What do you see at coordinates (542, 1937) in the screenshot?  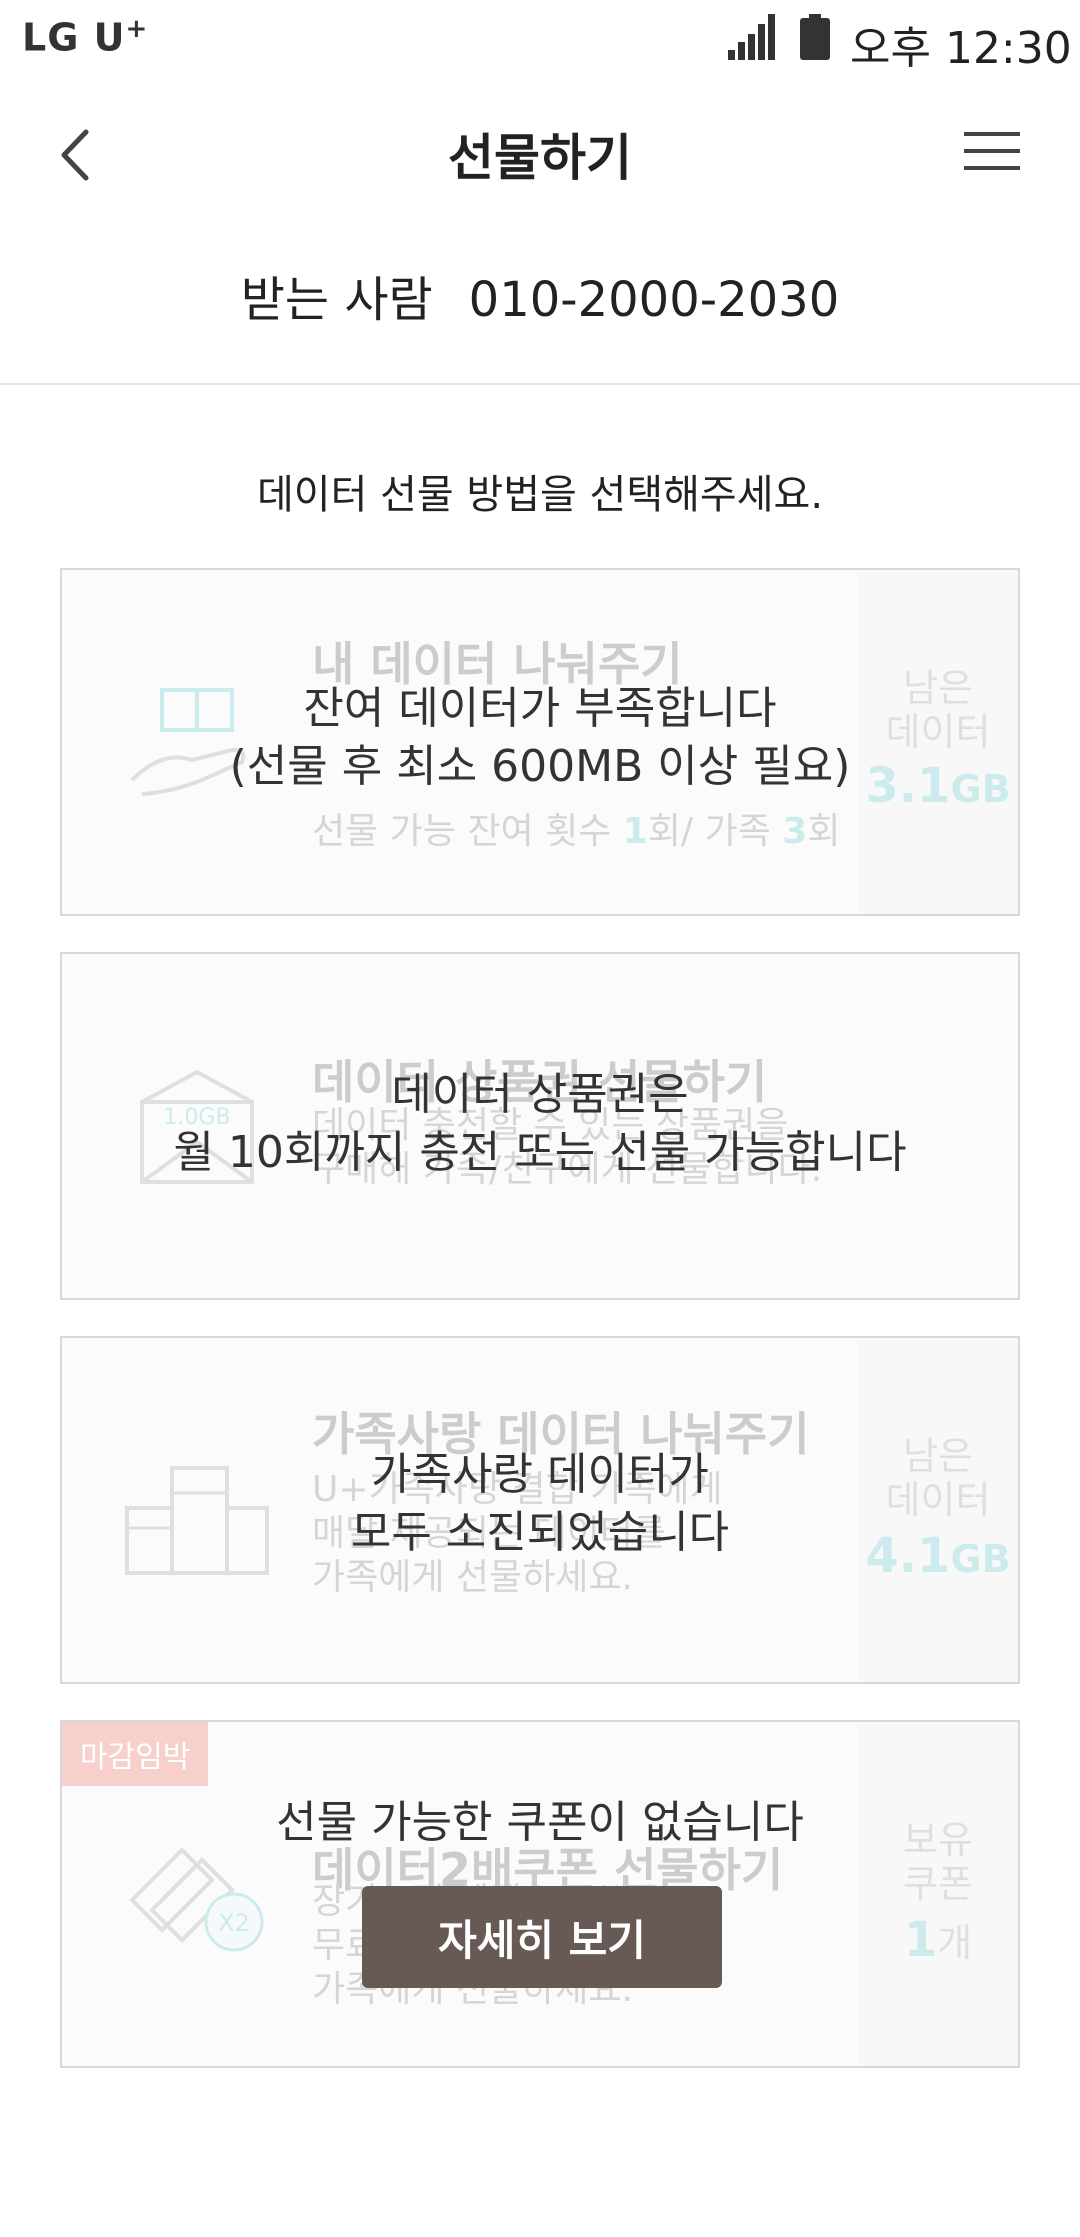 I see `view-details-button: 자세히 보기` at bounding box center [542, 1937].